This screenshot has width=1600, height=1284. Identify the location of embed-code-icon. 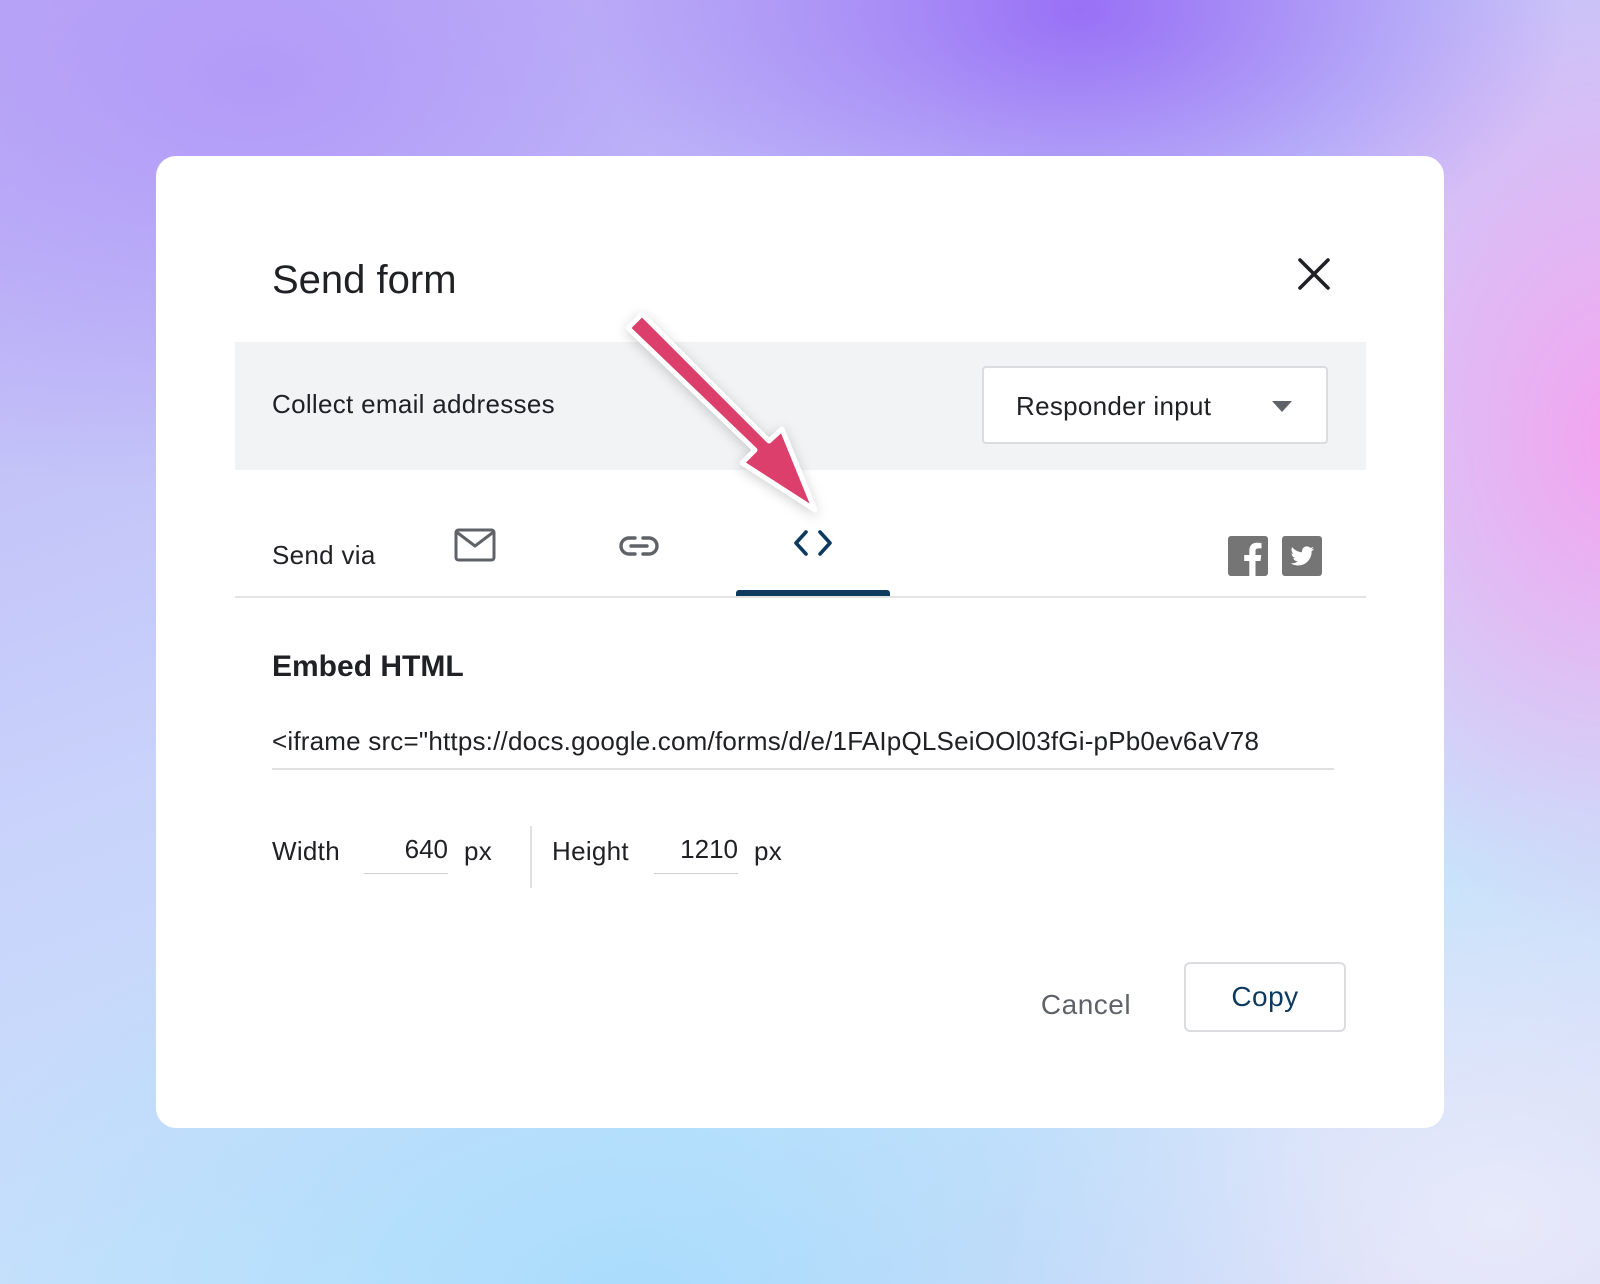
(813, 543).